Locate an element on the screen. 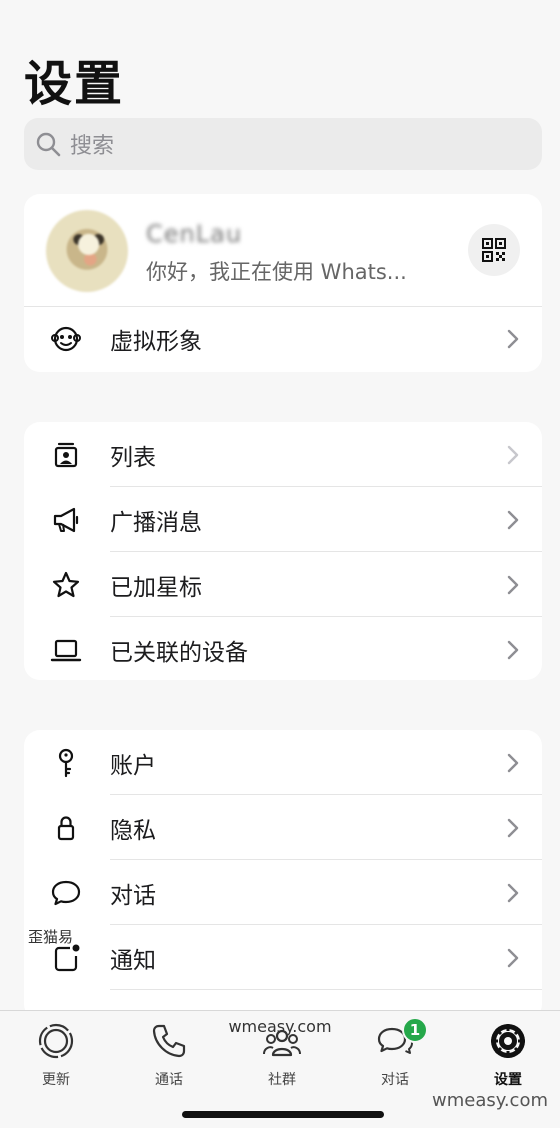 This screenshot has width=560, height=1128. avatar-face-icon is located at coordinates (66, 339).